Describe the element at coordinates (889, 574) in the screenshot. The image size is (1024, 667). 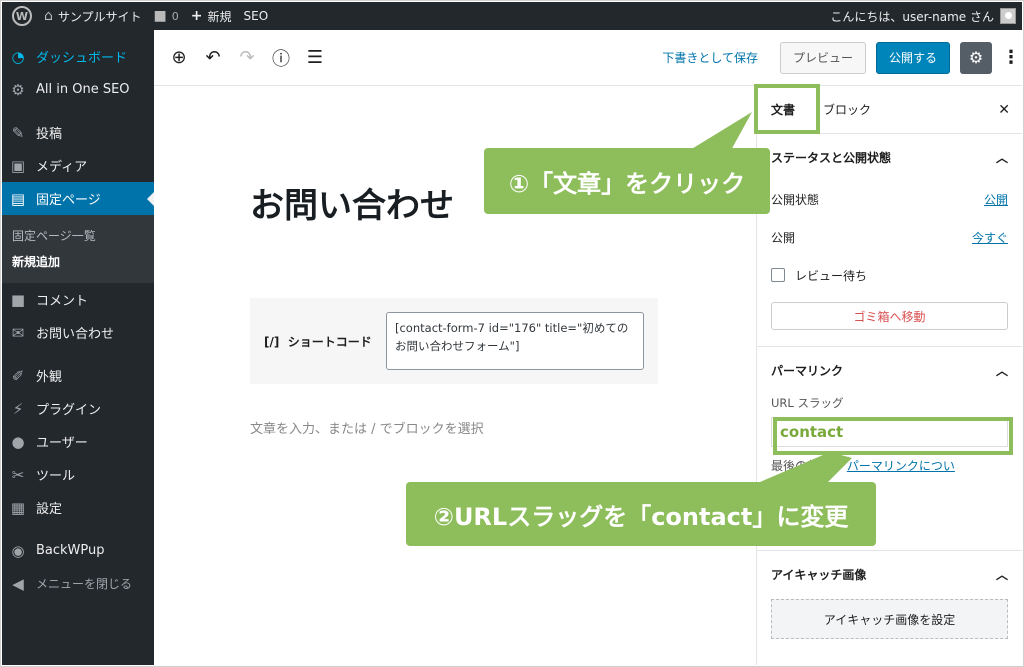
I see `featured-image-toggle: アイキャッチ画像 ︿` at that location.